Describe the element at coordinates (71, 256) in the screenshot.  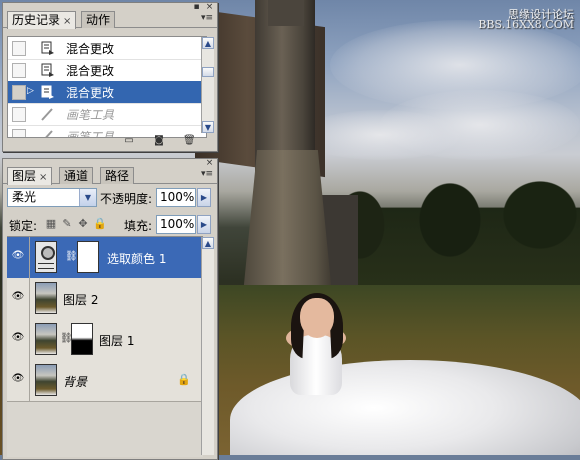
I see `link-chain-icon: ⛓` at that location.